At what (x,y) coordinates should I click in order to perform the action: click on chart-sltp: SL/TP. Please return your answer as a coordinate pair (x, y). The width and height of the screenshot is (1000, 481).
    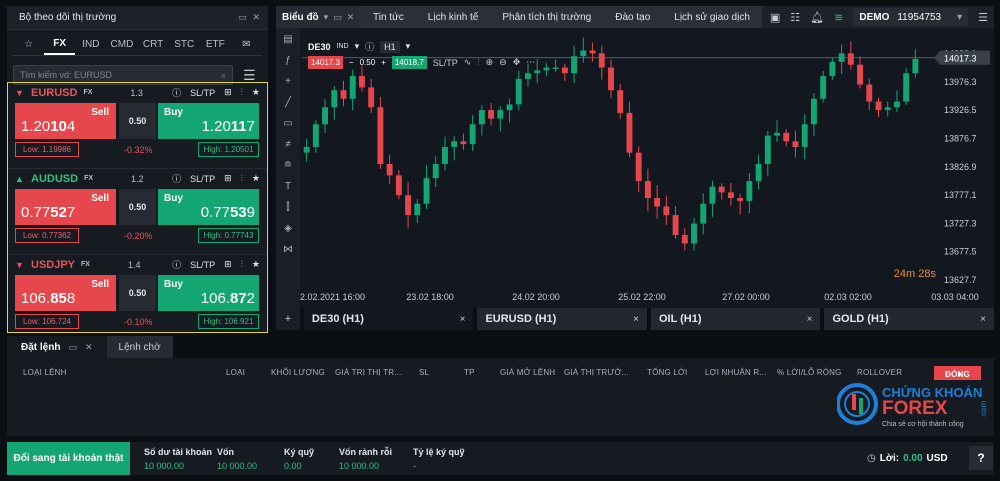
    Looking at the image, I should click on (445, 63).